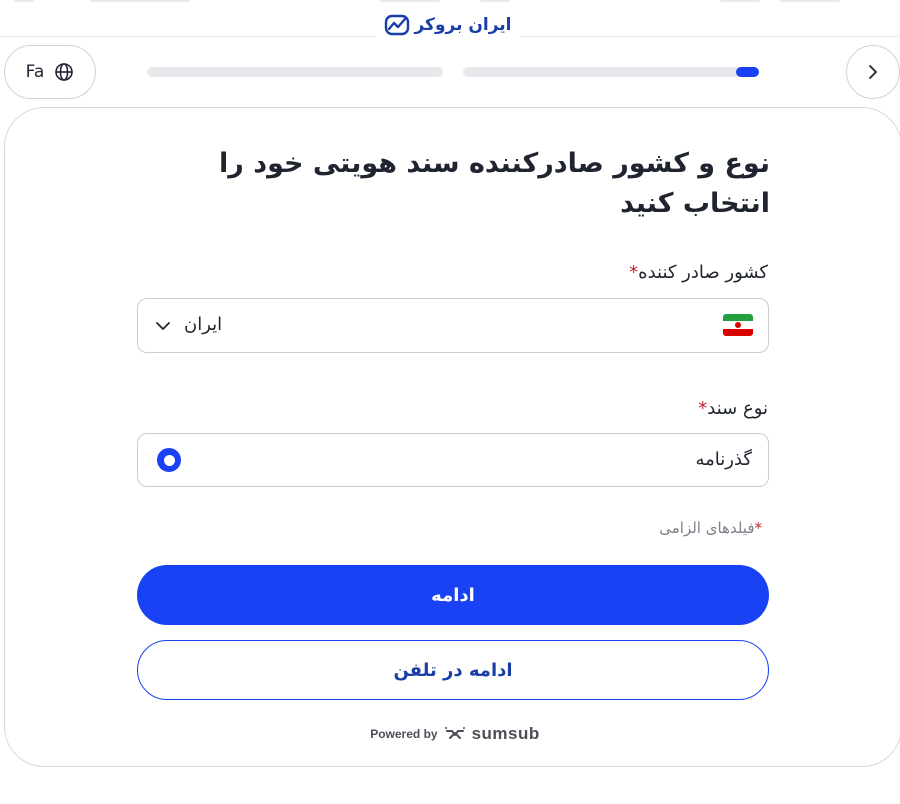  I want to click on continue-button: ادامه, so click(453, 595).